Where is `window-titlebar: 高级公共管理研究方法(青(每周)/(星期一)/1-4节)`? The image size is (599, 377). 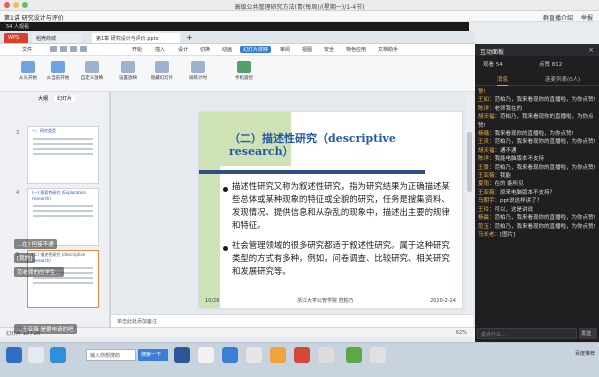
window-titlebar: 高级公共管理研究方法(青(每周)/(星期一)/1-4节) is located at coordinates (299, 5).